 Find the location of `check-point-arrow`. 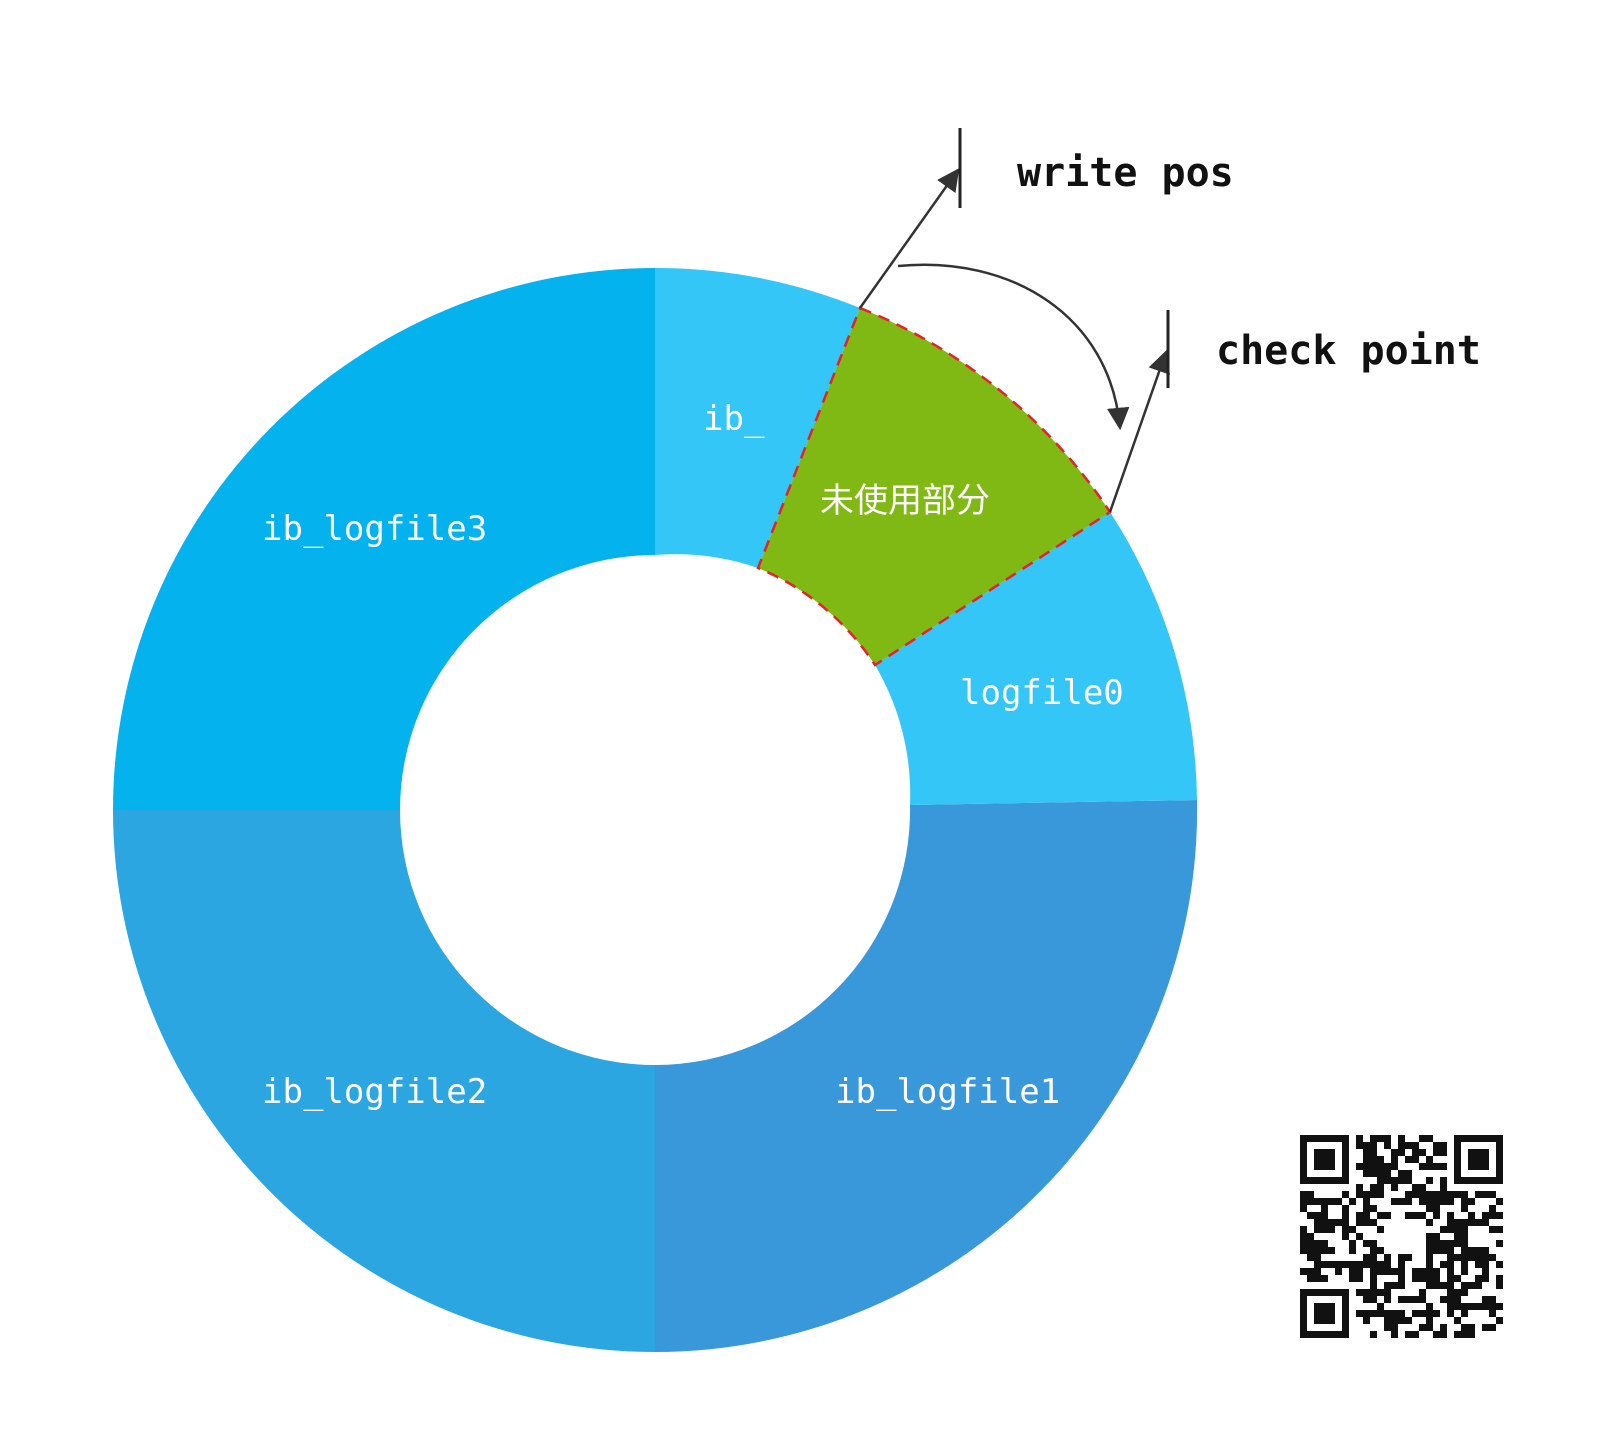

check-point-arrow is located at coordinates (1139, 431).